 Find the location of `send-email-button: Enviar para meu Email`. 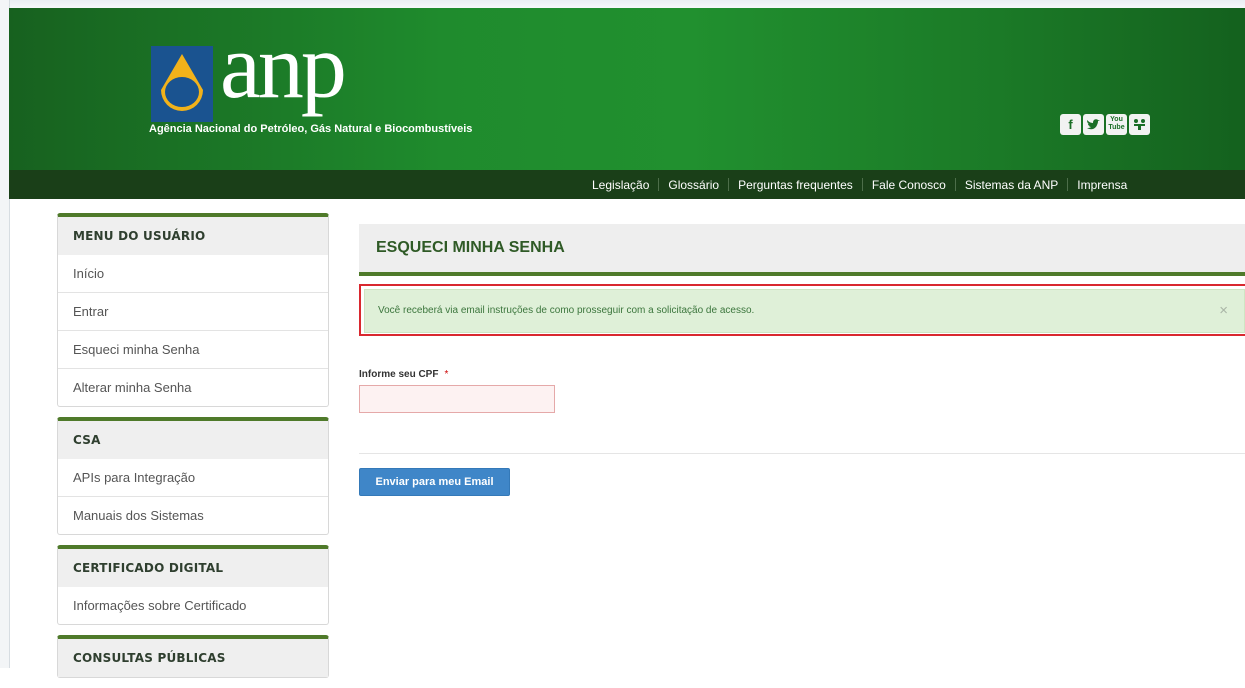

send-email-button: Enviar para meu Email is located at coordinates (434, 482).